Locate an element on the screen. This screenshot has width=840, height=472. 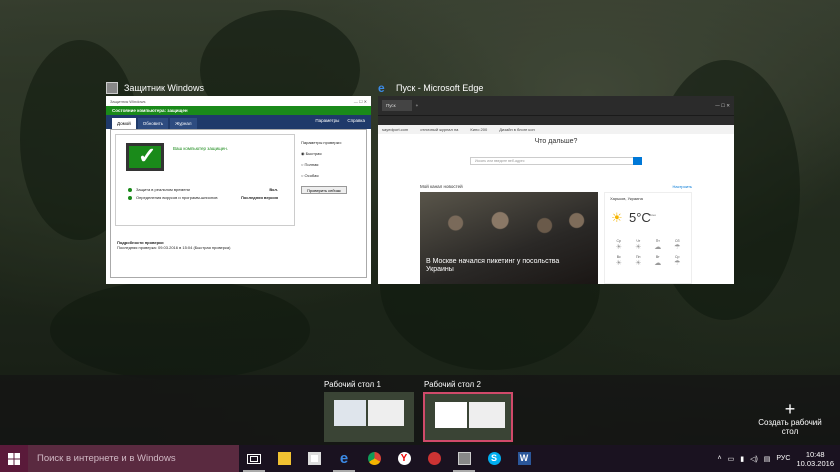
defender-tabs: Домой Обновить Журнал Параметры Справка is located at coordinates (238, 122).